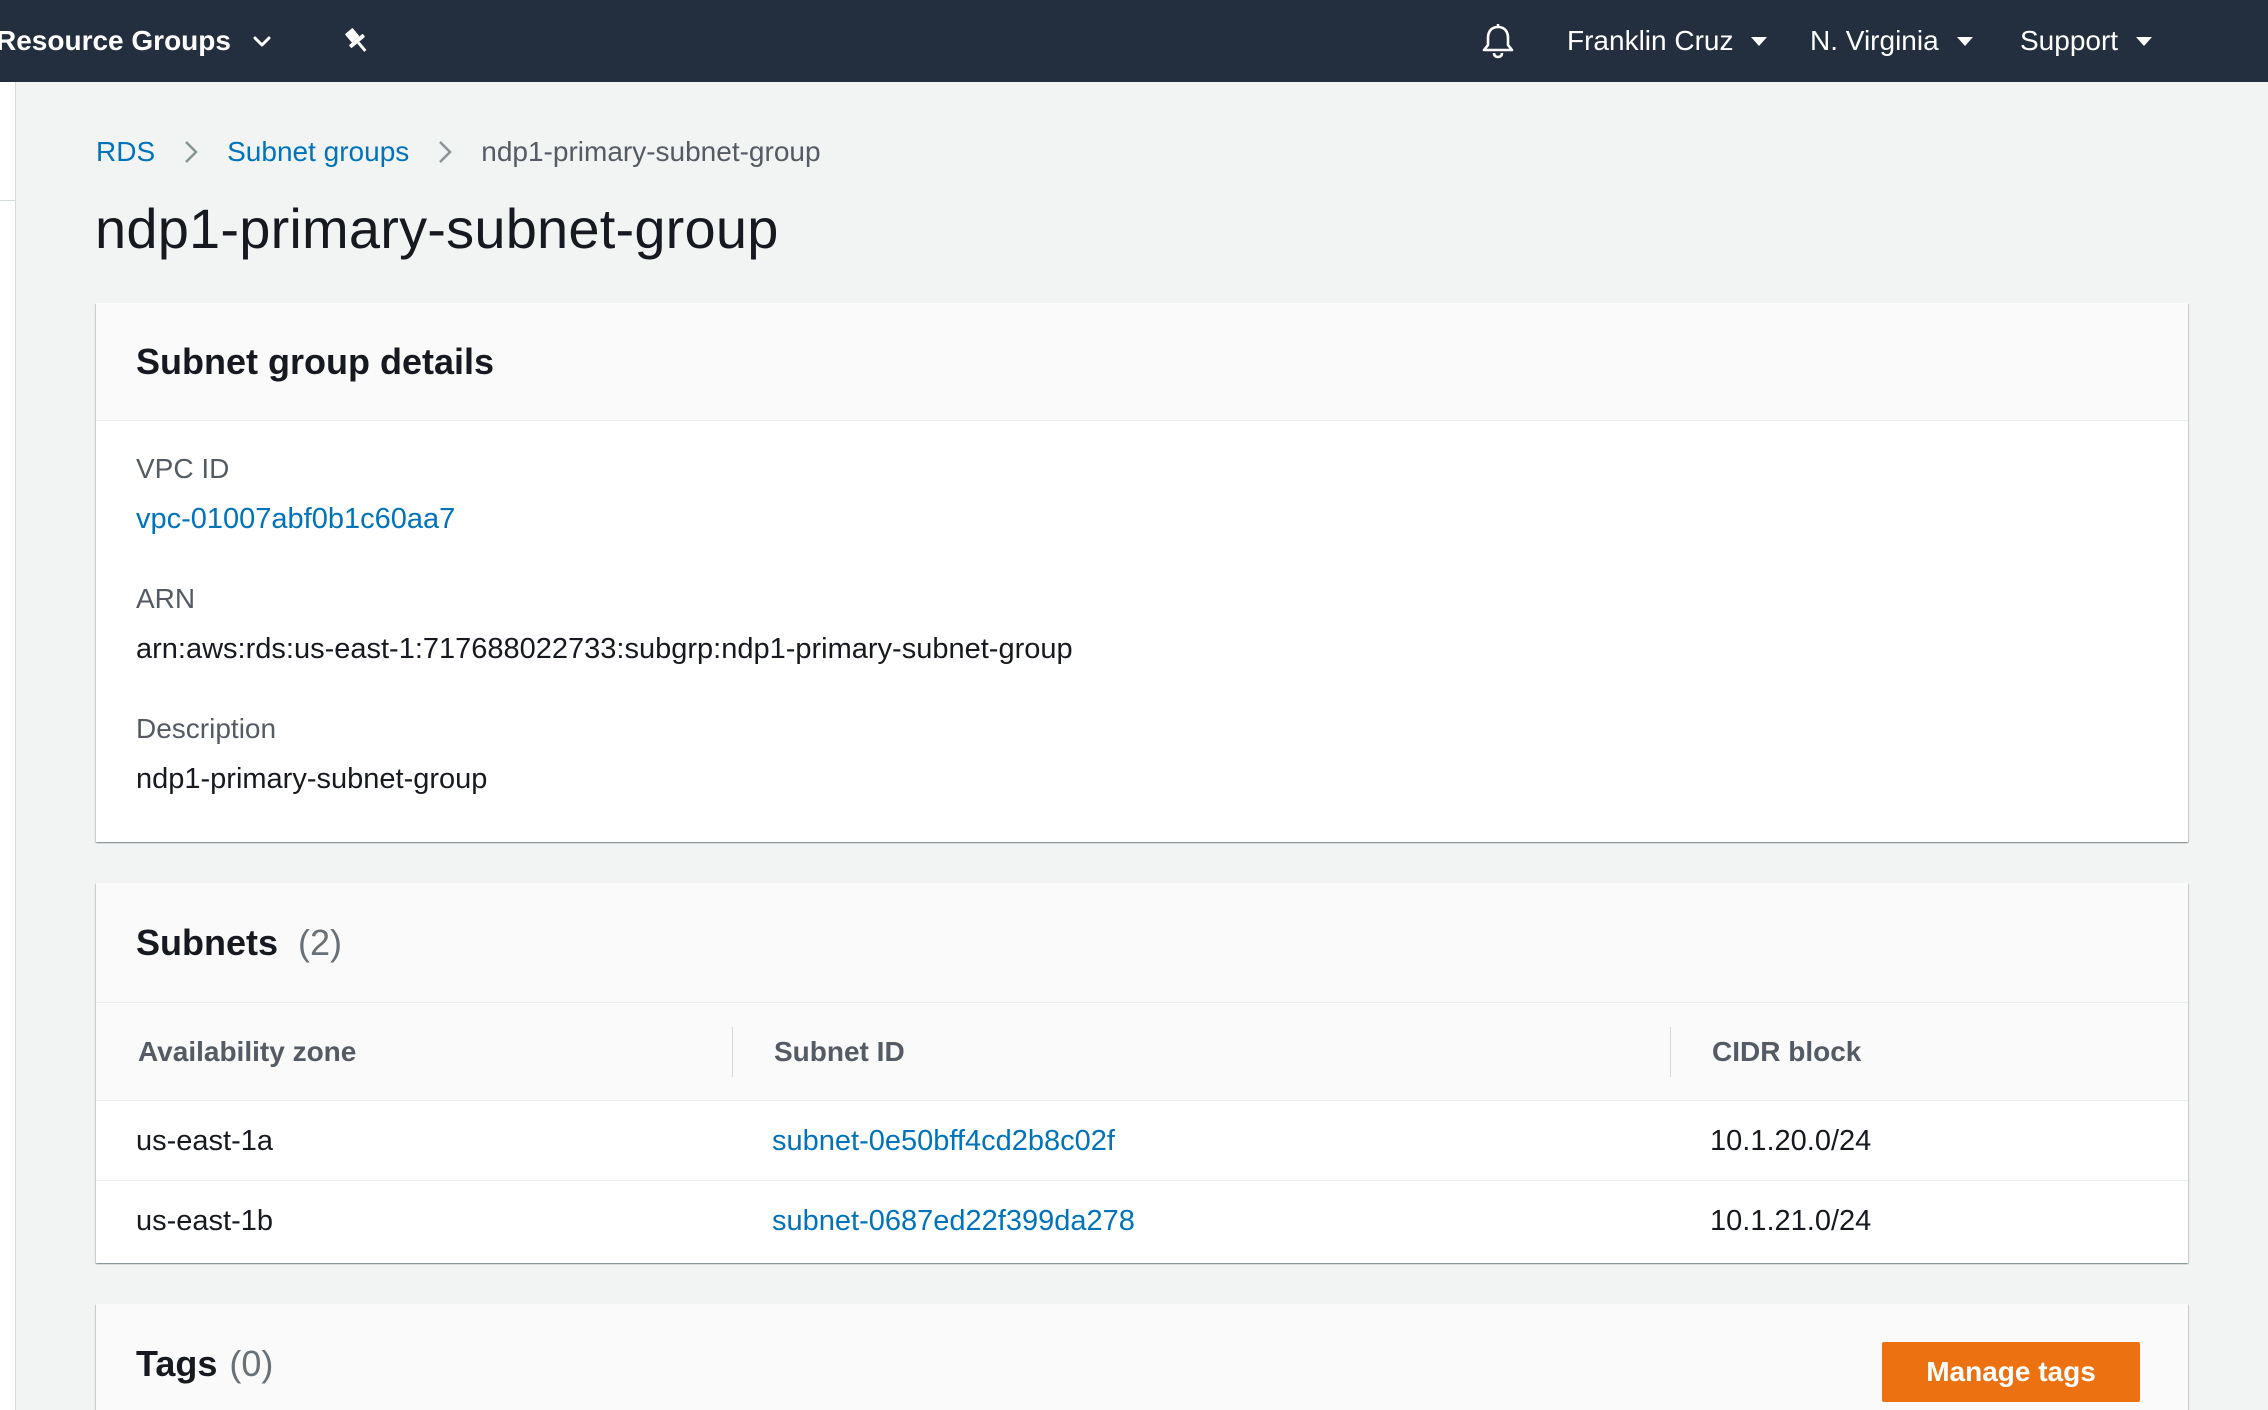  What do you see at coordinates (247, 1052) in the screenshot?
I see `column-header-availability-zone: Availability zone` at bounding box center [247, 1052].